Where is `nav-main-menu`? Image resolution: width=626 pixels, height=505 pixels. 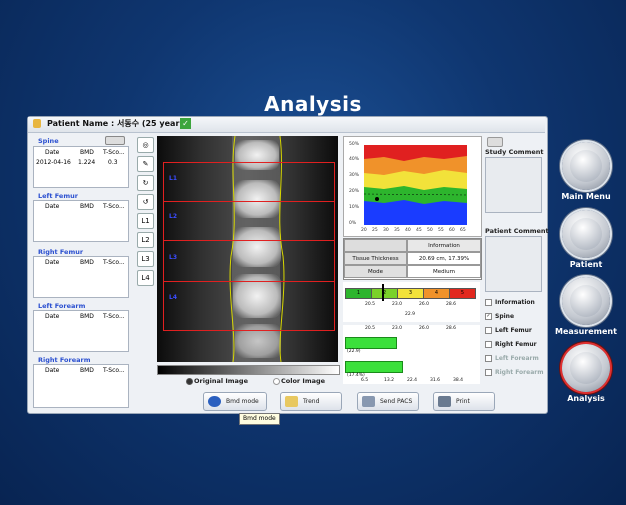 nav-main-menu is located at coordinates (586, 166).